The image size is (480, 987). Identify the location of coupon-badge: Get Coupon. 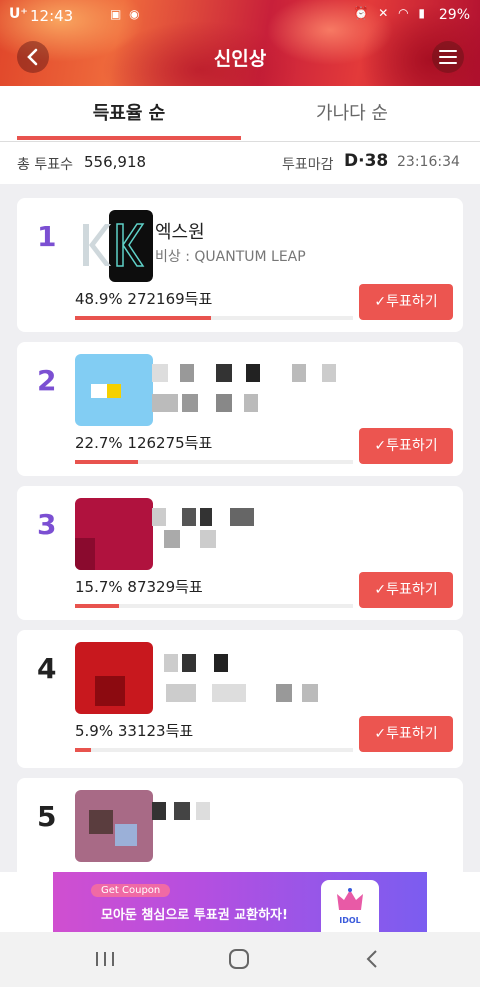
(131, 890).